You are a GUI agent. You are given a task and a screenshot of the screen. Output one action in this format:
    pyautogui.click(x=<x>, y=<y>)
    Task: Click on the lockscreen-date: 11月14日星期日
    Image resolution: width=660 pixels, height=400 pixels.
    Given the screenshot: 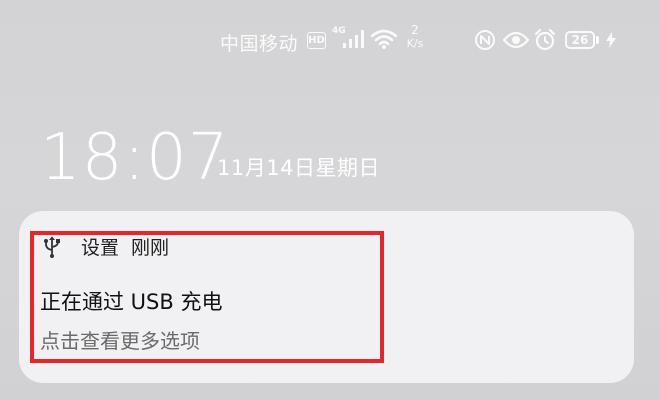 What is the action you would take?
    pyautogui.click(x=298, y=168)
    